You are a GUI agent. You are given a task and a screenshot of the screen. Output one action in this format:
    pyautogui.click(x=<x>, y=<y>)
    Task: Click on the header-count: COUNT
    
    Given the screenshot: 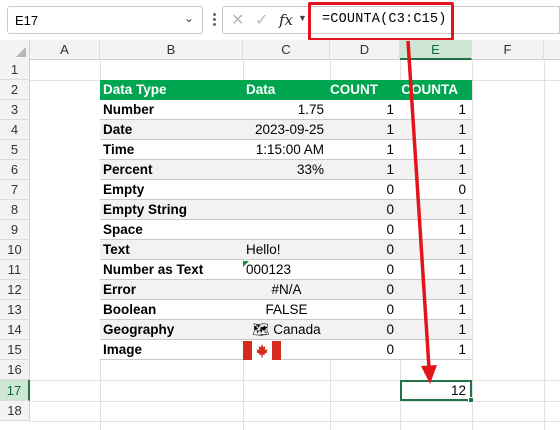 What is the action you would take?
    pyautogui.click(x=365, y=90)
    